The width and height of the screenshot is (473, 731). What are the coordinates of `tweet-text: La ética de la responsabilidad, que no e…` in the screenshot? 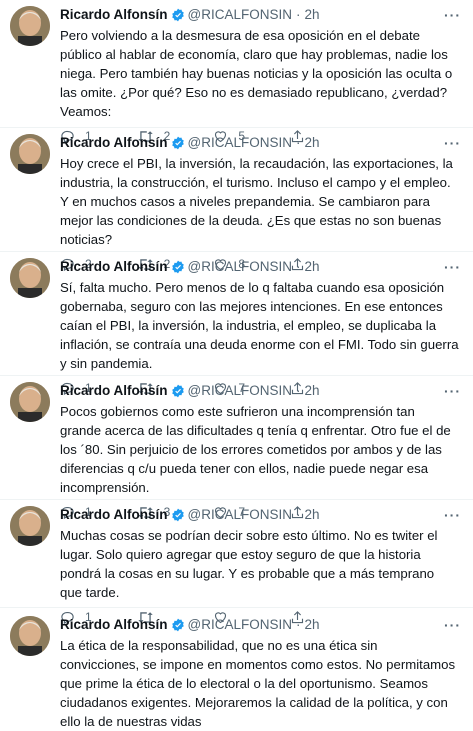 It's located at (258, 683).